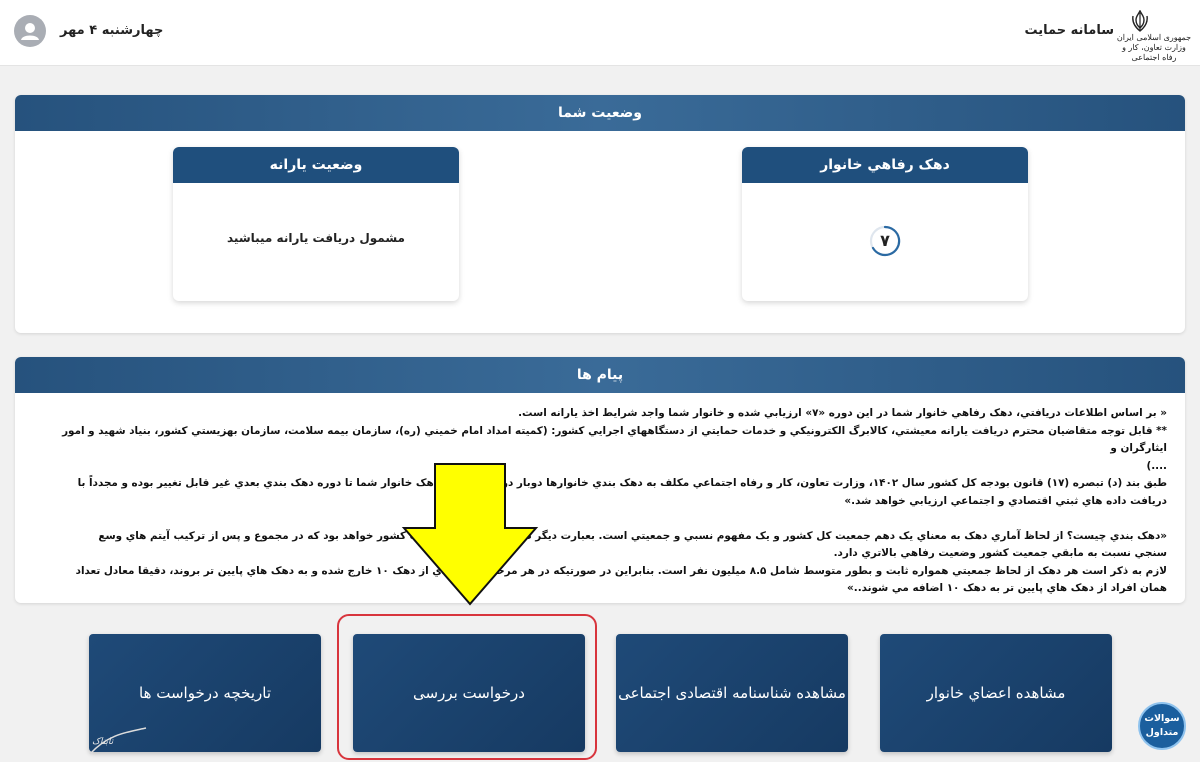 The image size is (1200, 762). What do you see at coordinates (112, 30) in the screenshot?
I see `date-label: چهارشنبه ۴ مهر` at bounding box center [112, 30].